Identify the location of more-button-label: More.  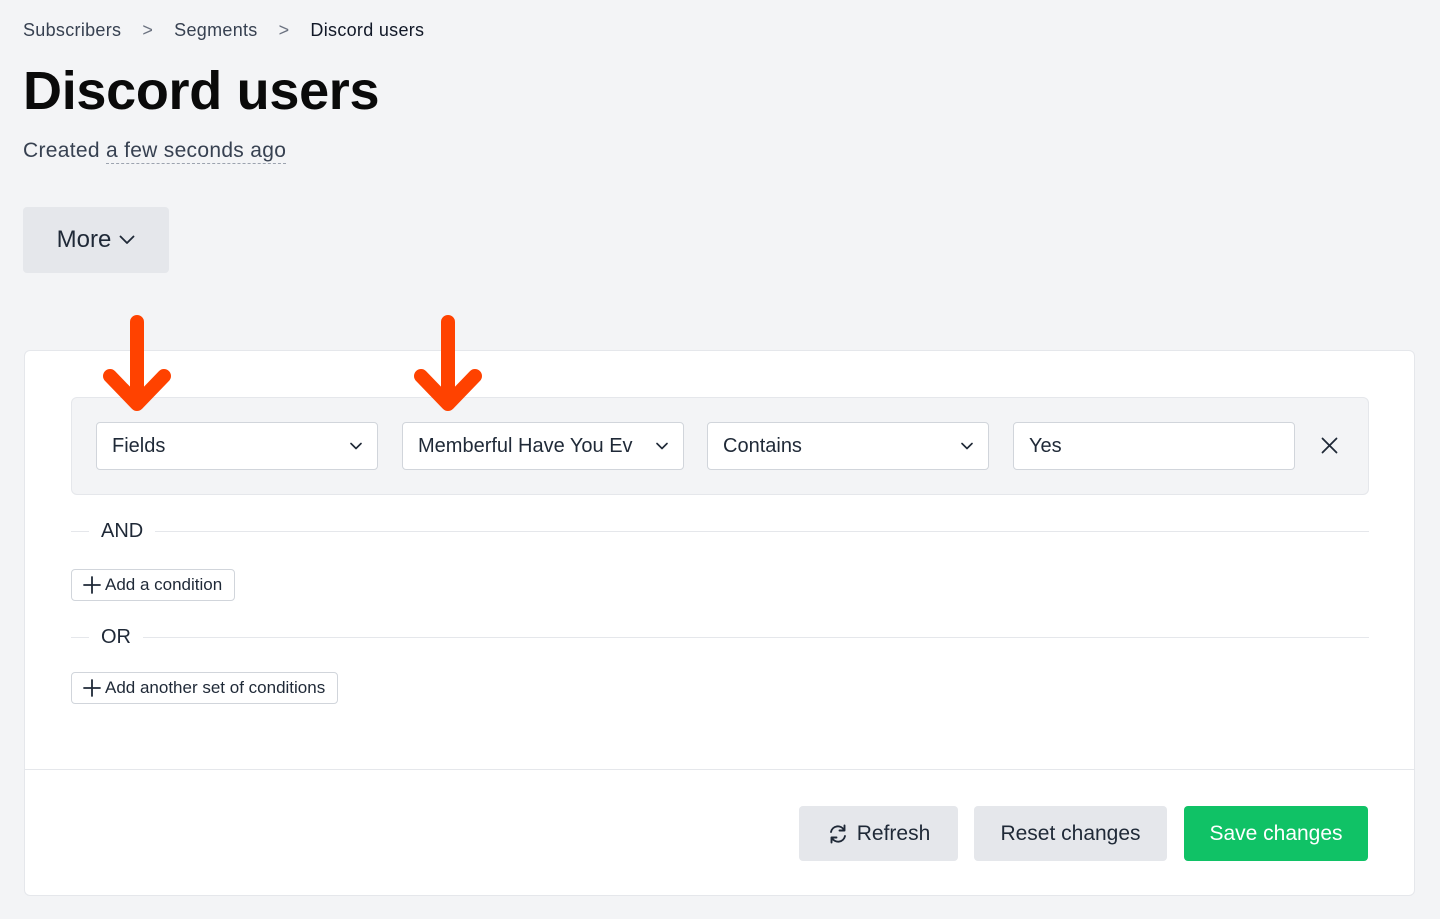
(84, 239).